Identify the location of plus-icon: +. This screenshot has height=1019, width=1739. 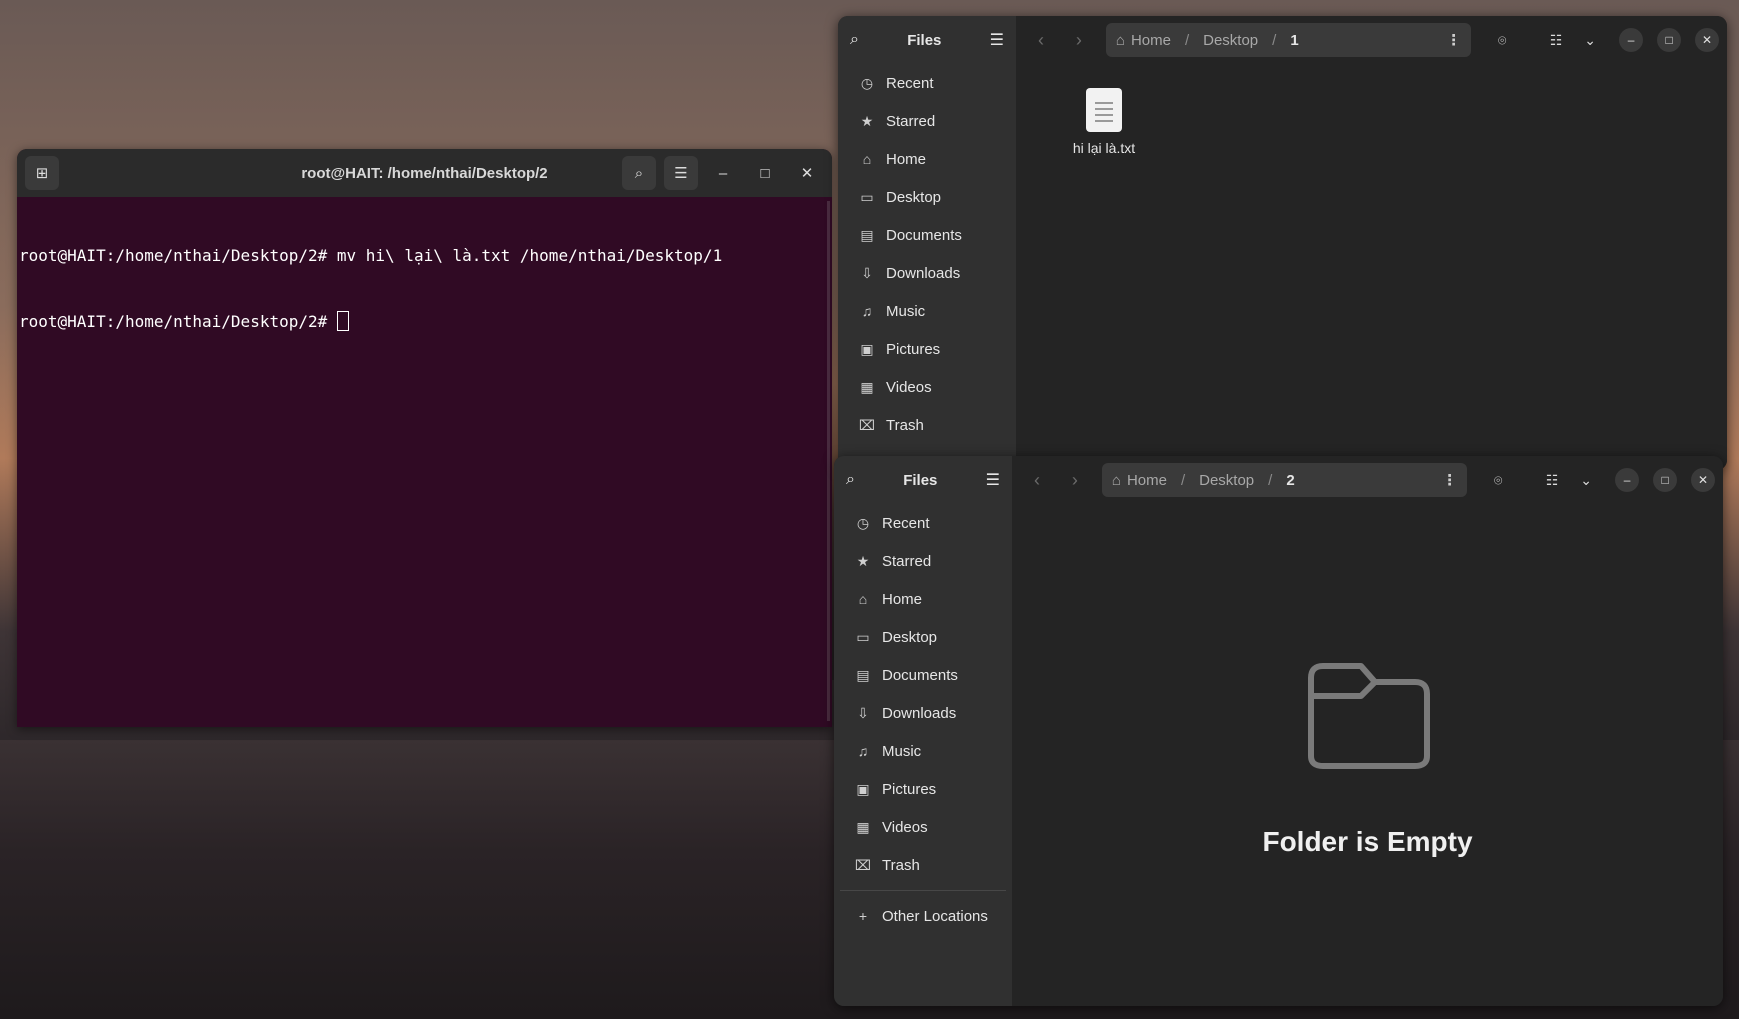
(863, 916).